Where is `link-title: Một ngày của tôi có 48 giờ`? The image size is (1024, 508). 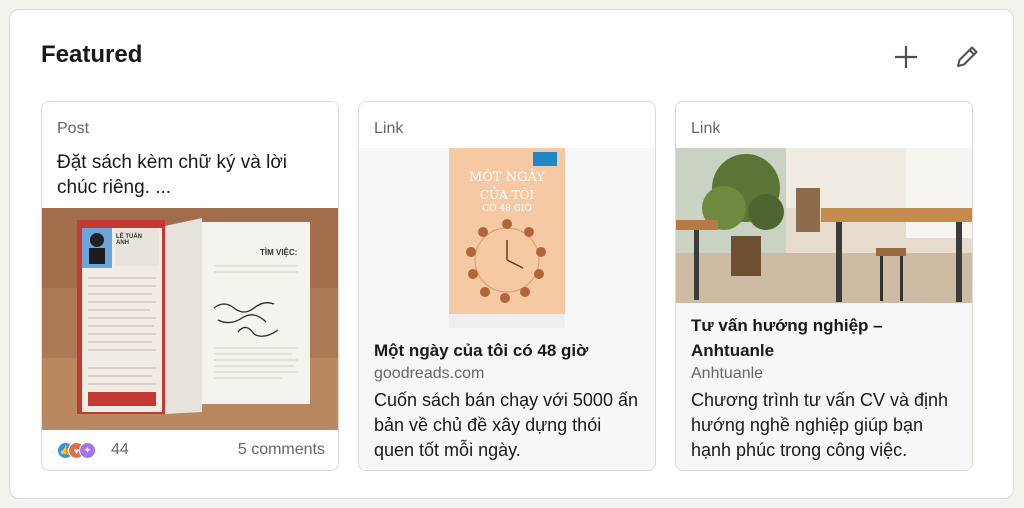 link-title: Một ngày của tôi có 48 giờ is located at coordinates (509, 350).